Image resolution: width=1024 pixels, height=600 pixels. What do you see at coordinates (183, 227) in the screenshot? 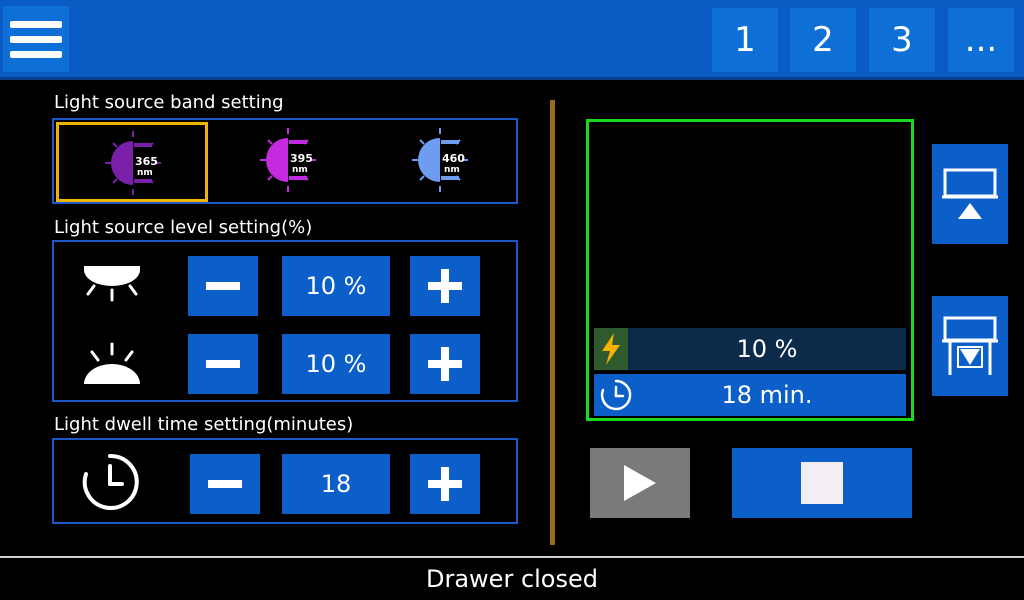
I see `level-setting-title: Light source level setting(%)` at bounding box center [183, 227].